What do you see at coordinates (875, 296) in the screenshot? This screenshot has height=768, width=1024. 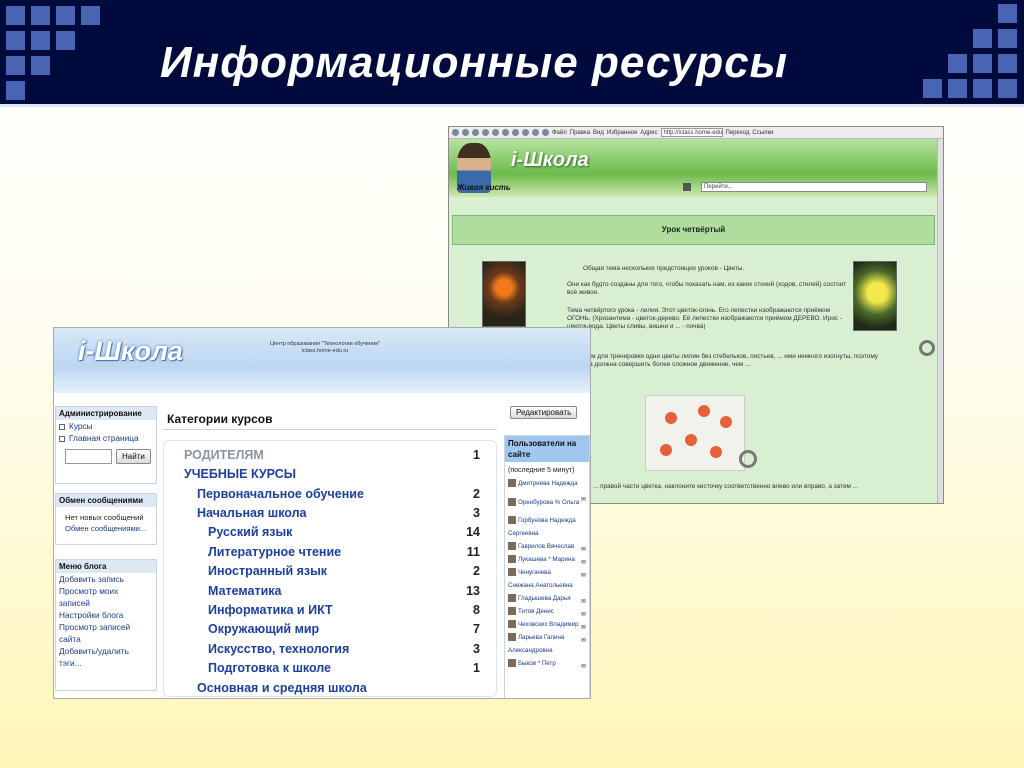 I see `yellow-lily-photo` at bounding box center [875, 296].